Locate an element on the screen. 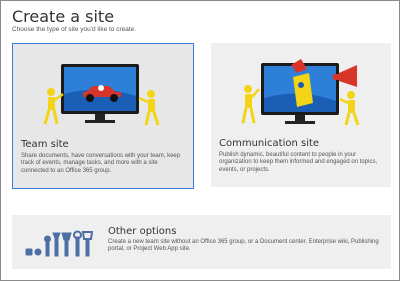 The width and height of the screenshot is (400, 281). tools-icon is located at coordinates (59, 243).